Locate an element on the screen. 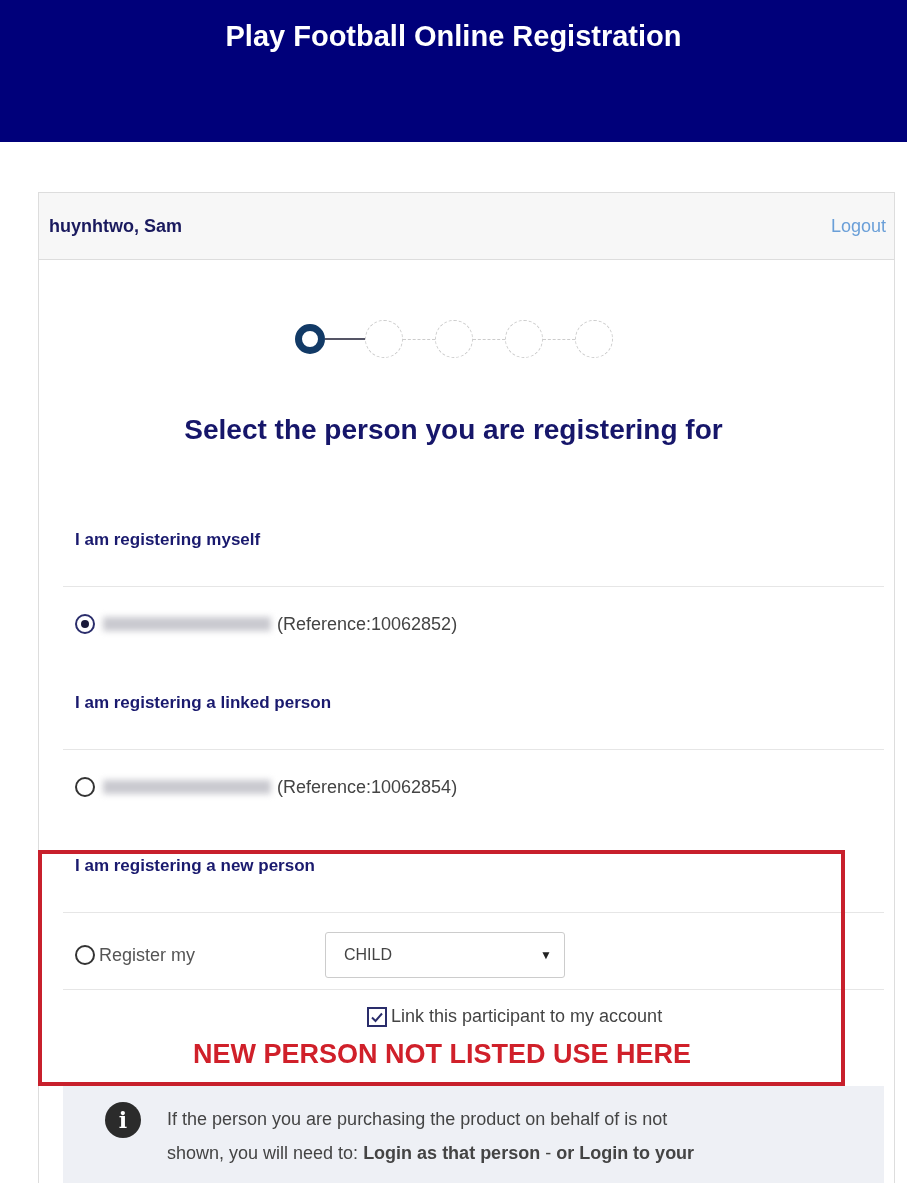 This screenshot has width=907, height=1183. annotation-text: NEW PERSON NOT LISTED USE HERE is located at coordinates (442, 1054).